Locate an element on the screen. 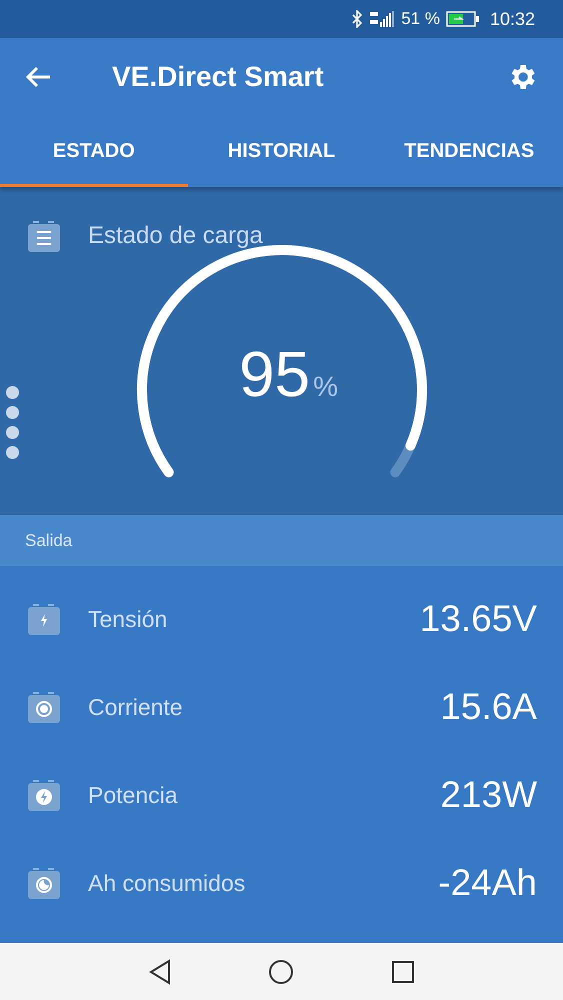 The width and height of the screenshot is (563, 1000). charge-unit: % is located at coordinates (325, 387).